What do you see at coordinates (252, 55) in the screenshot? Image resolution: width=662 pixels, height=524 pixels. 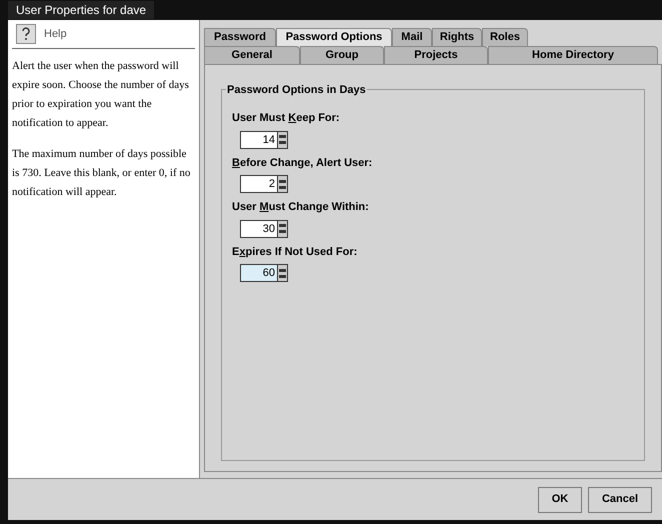 I see `tab: General` at bounding box center [252, 55].